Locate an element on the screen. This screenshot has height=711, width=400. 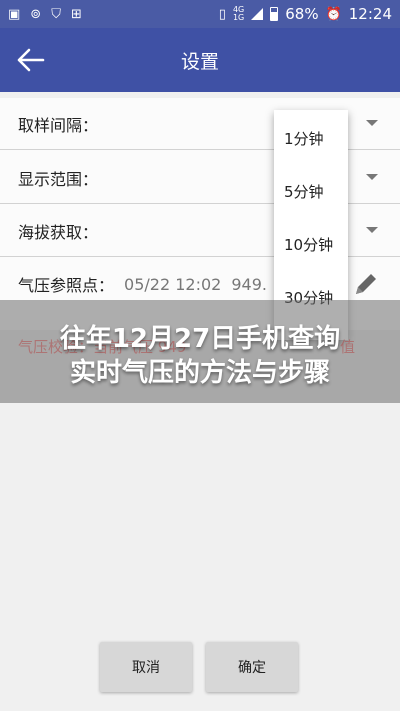
confirm-button: 确定 is located at coordinates (252, 667).